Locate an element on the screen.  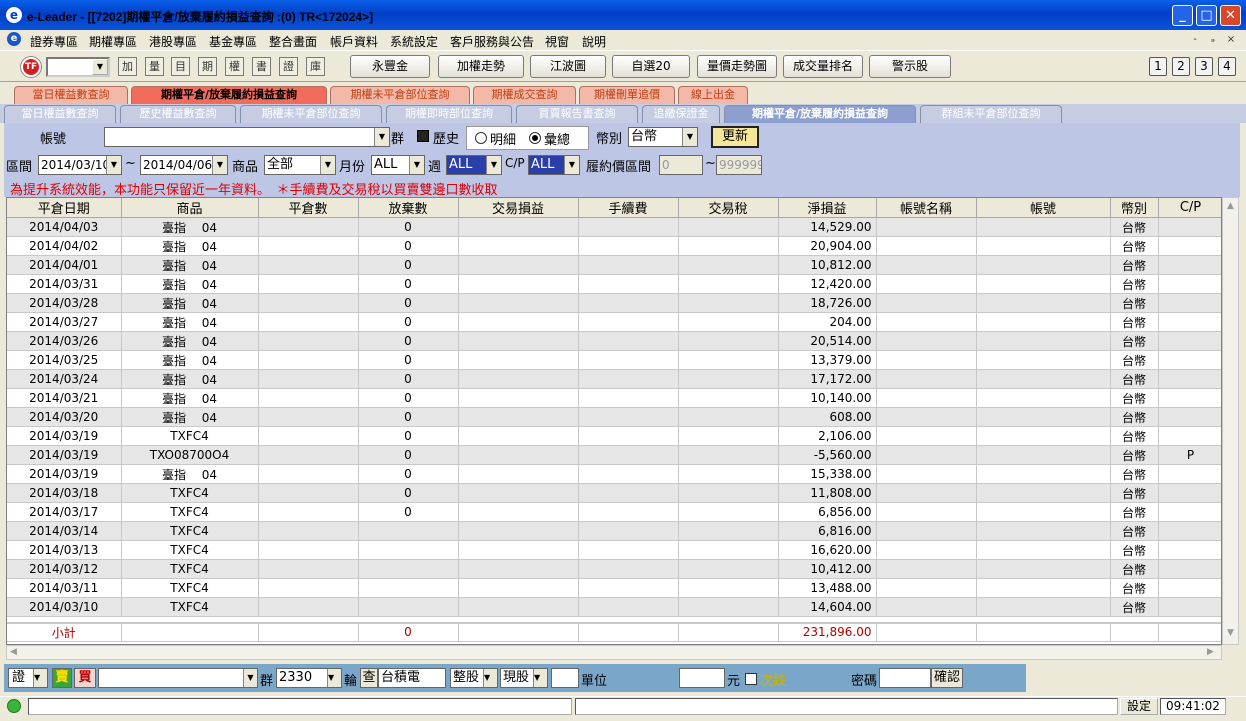
minimize-button: _ is located at coordinates (1182, 15).